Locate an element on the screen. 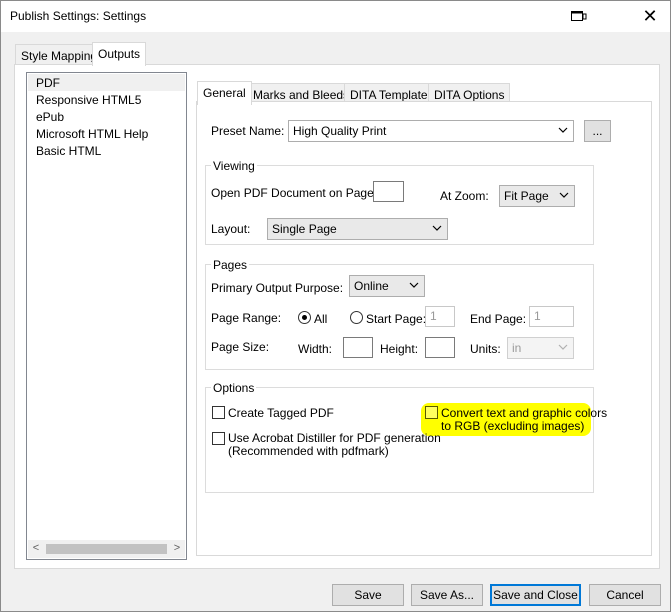  cancel-button: Cancel is located at coordinates (625, 595).